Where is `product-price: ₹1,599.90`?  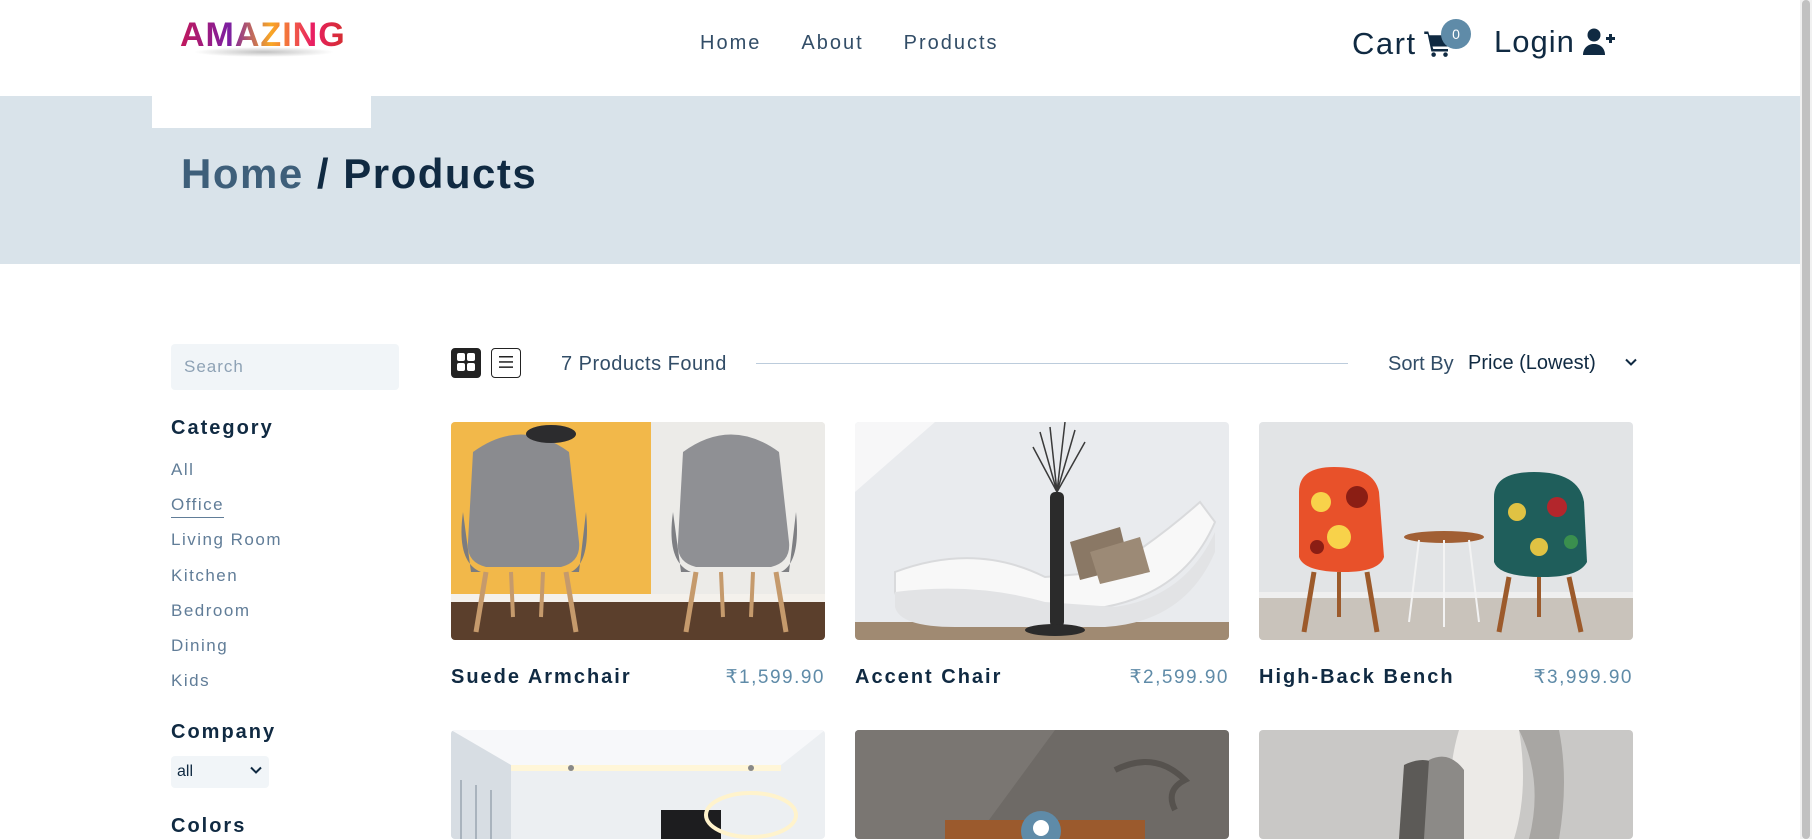 product-price: ₹1,599.90 is located at coordinates (775, 677).